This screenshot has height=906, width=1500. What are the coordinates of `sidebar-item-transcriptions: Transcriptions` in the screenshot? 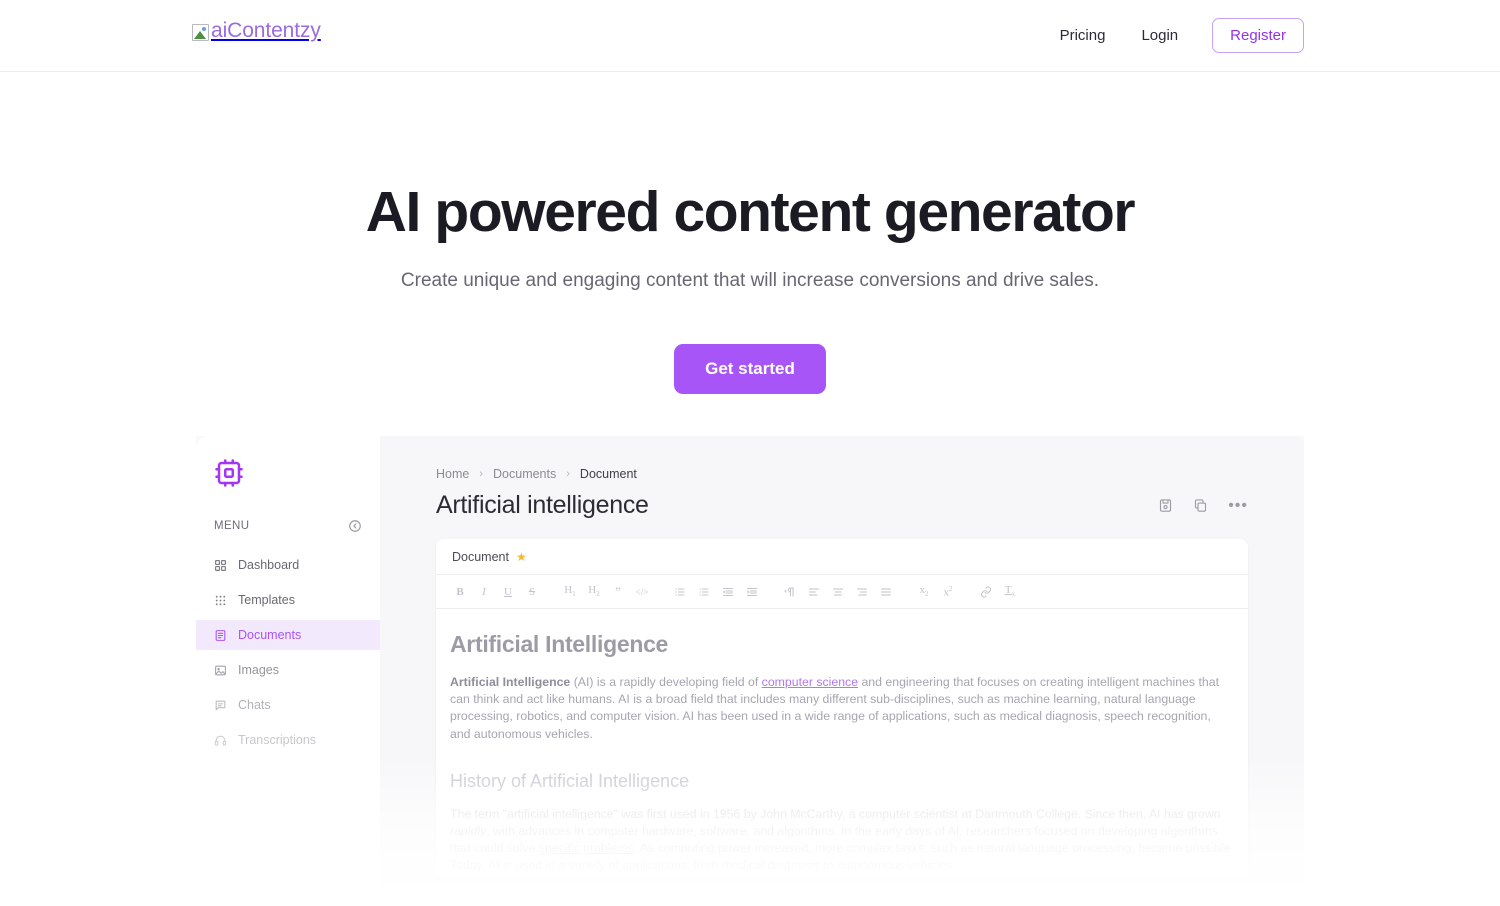 It's located at (288, 740).